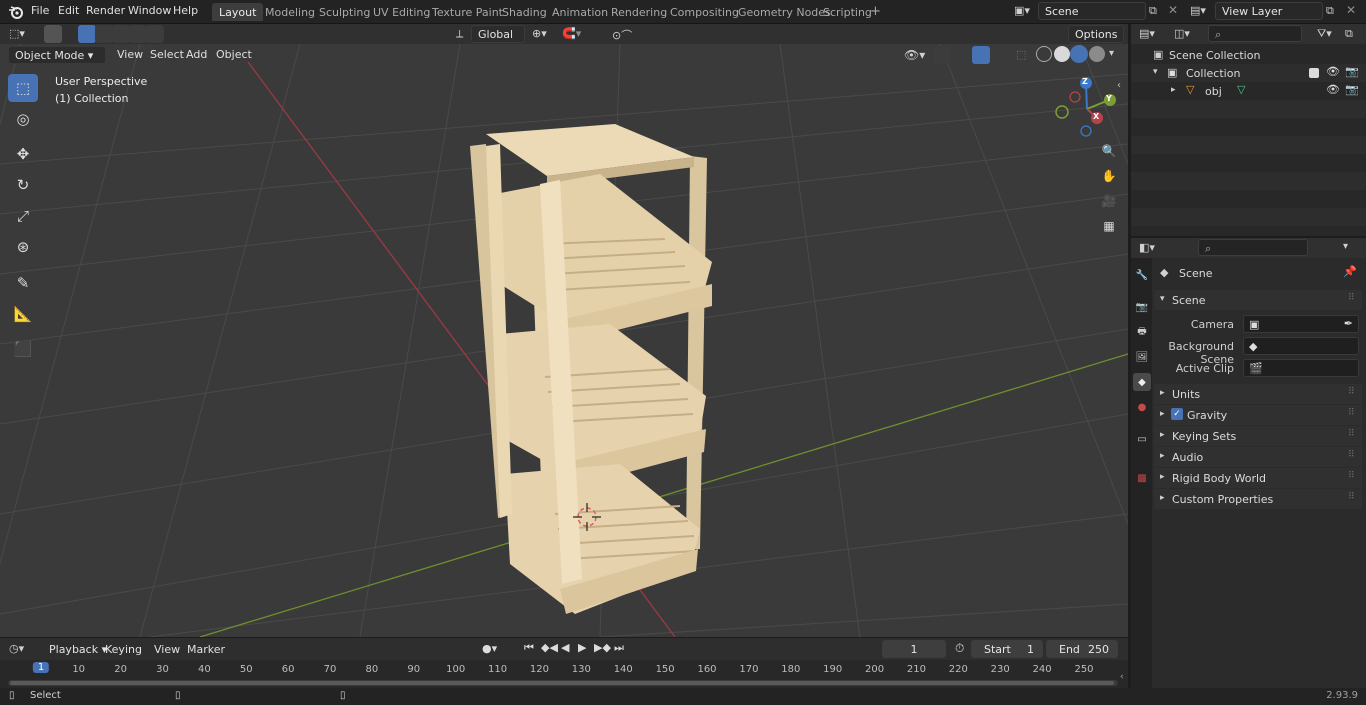 The image size is (1366, 705). What do you see at coordinates (875, 11) in the screenshot?
I see `plus-icon: +` at bounding box center [875, 11].